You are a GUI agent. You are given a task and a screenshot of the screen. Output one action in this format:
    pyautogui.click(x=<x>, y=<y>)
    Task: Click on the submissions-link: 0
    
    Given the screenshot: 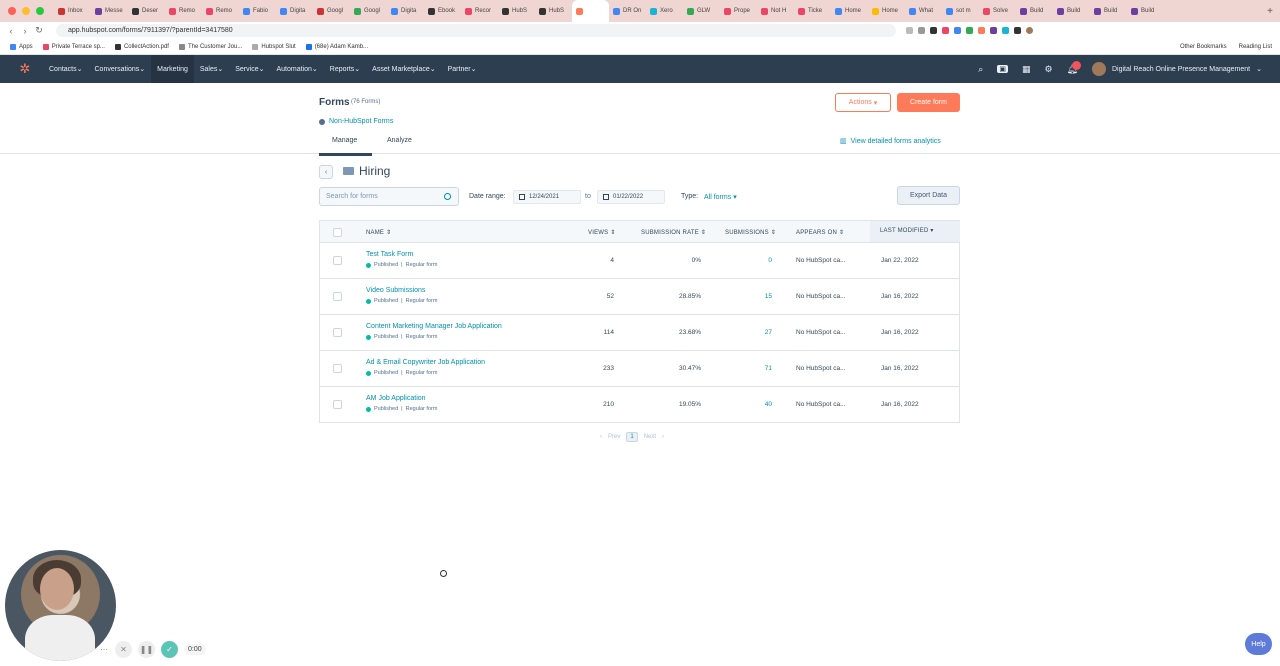 What is the action you would take?
    pyautogui.click(x=751, y=260)
    